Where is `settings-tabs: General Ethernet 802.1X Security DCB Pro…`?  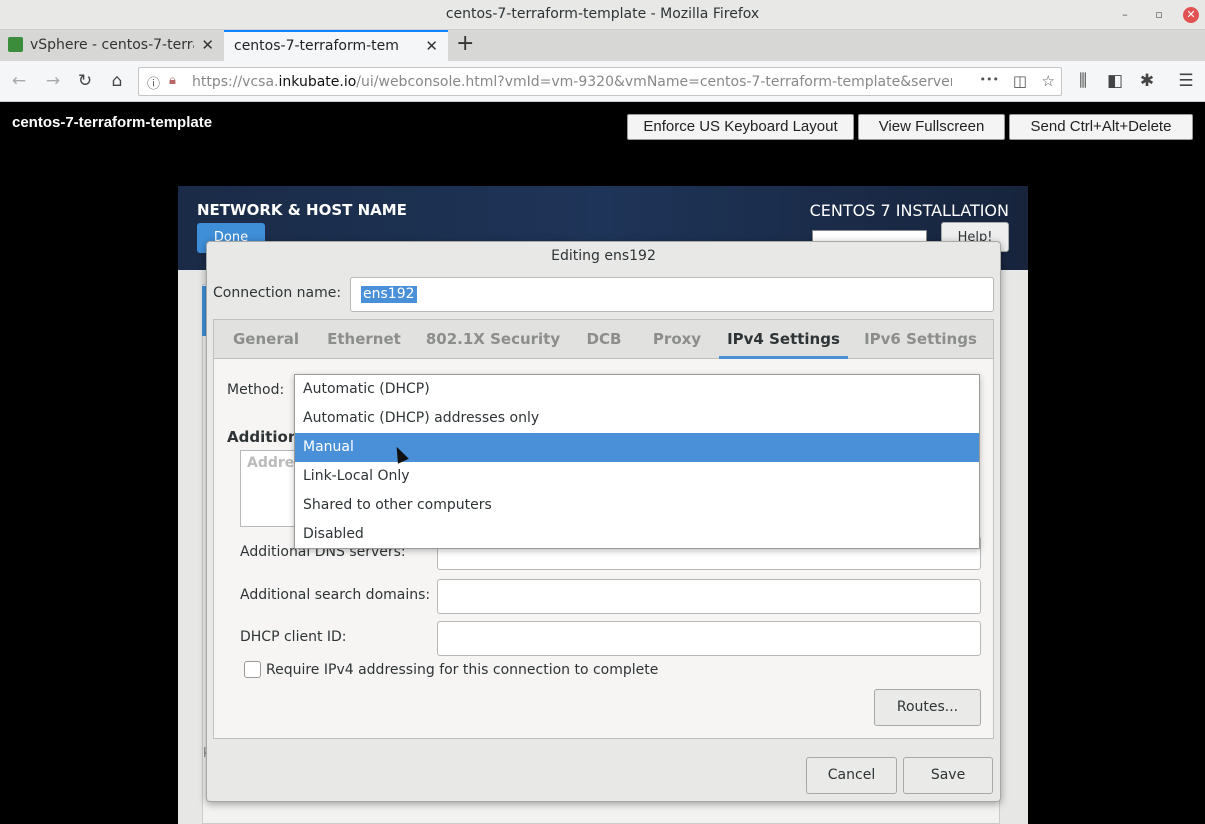
settings-tabs: General Ethernet 802.1X Security DCB Pro… is located at coordinates (603, 339).